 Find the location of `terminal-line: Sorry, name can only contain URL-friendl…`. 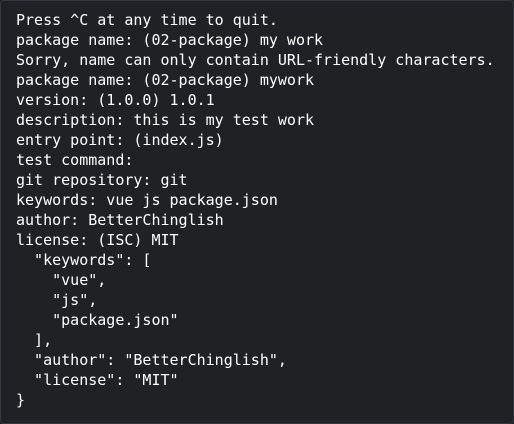

terminal-line: Sorry, name can only contain URL-friendl… is located at coordinates (255, 60).